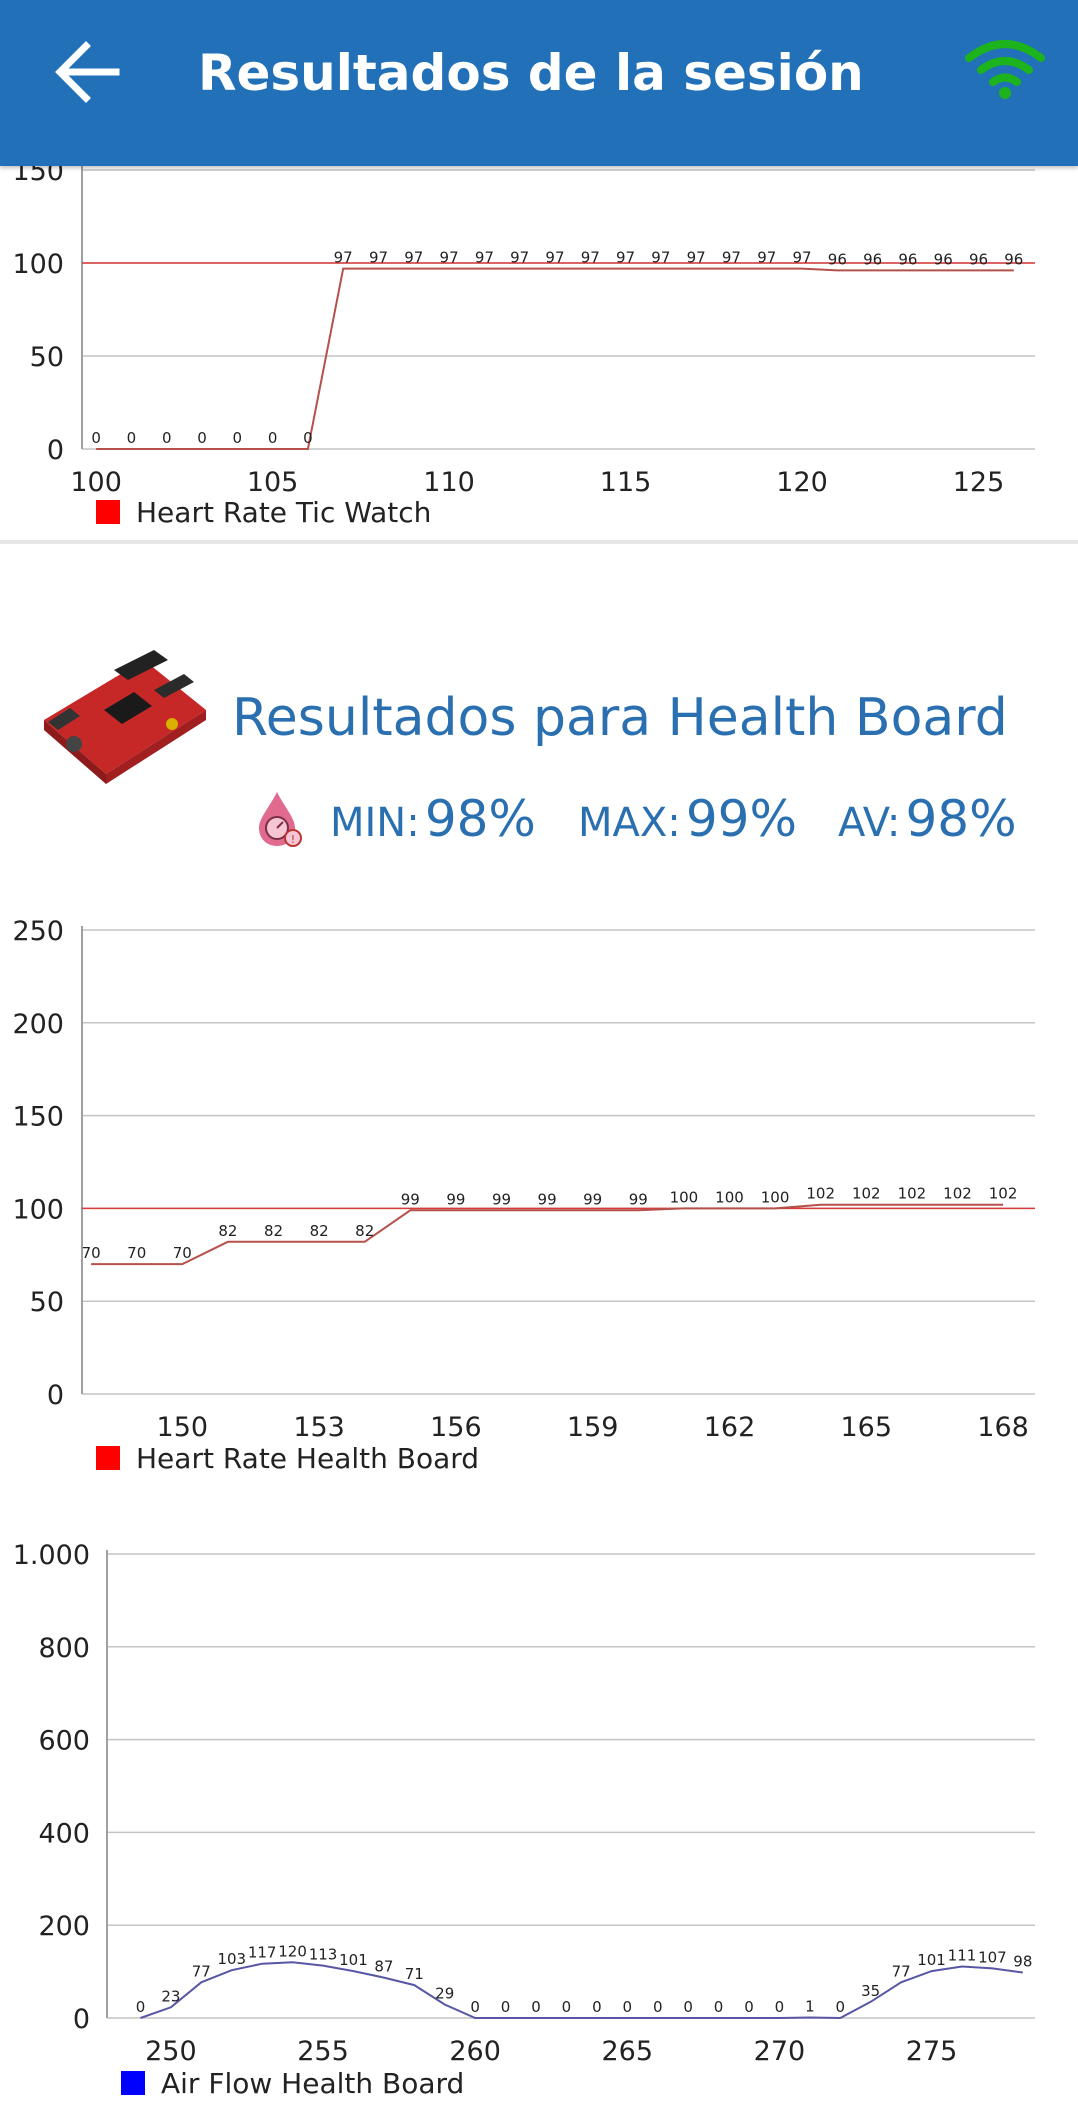 The image size is (1078, 2128). I want to click on data-label: 71, so click(414, 1974).